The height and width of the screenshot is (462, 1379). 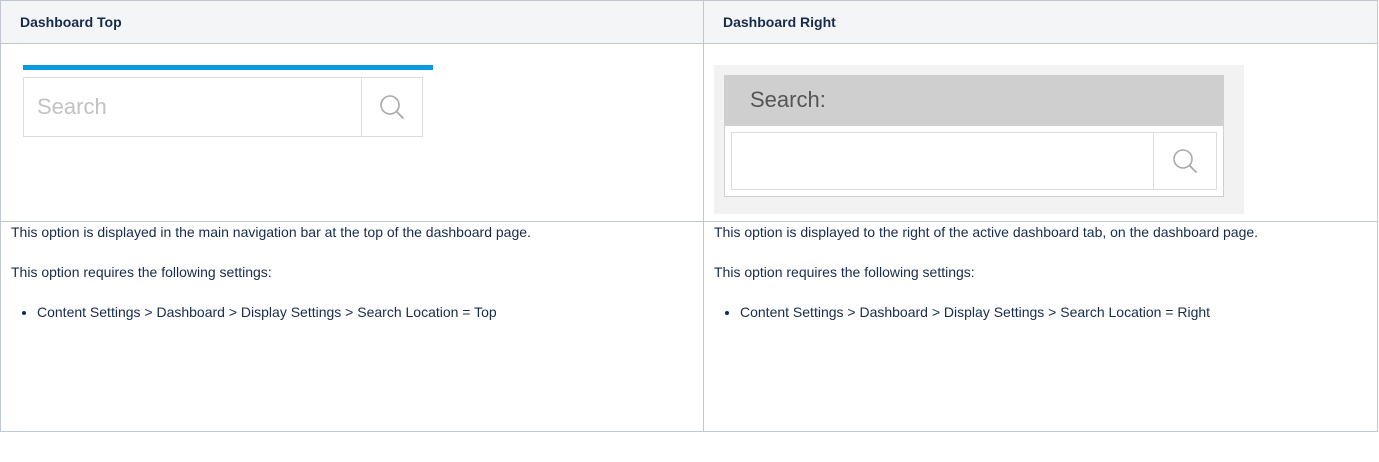 I want to click on top-search-input, so click(x=193, y=107).